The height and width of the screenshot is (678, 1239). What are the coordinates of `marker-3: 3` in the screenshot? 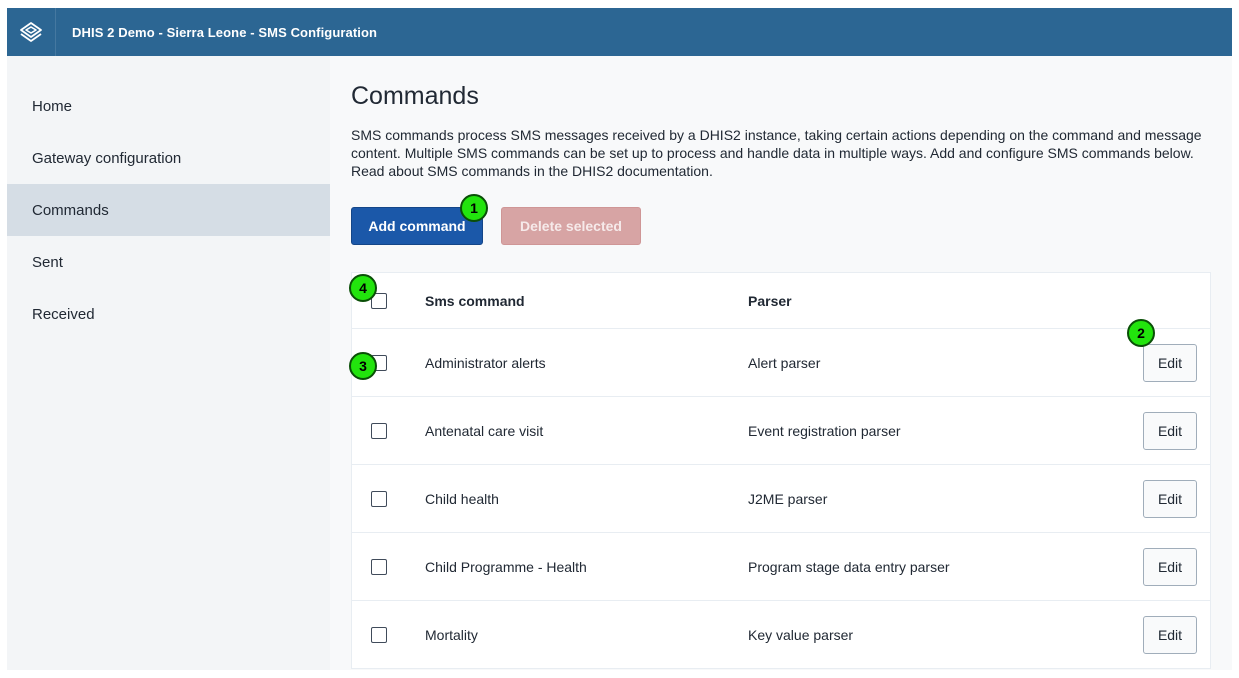 It's located at (363, 366).